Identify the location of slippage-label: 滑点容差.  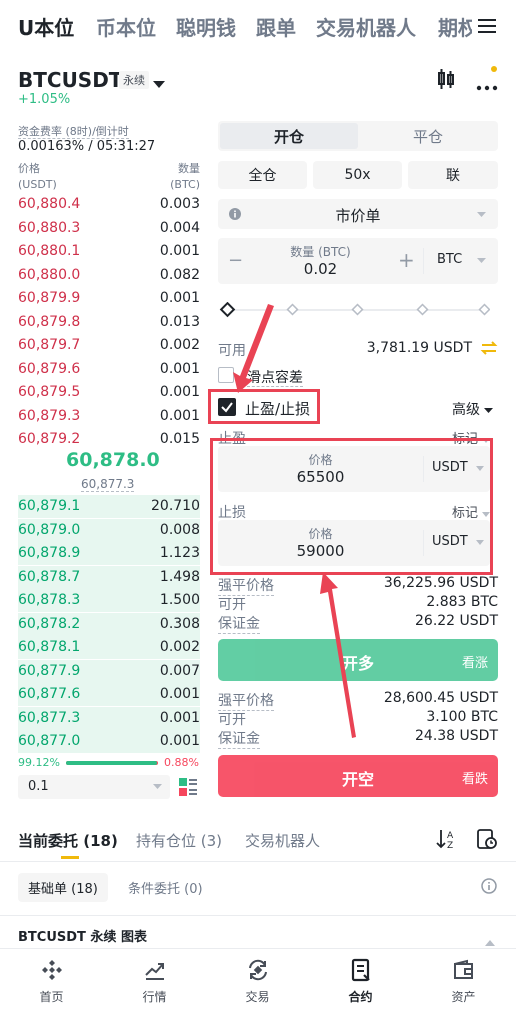
(275, 378).